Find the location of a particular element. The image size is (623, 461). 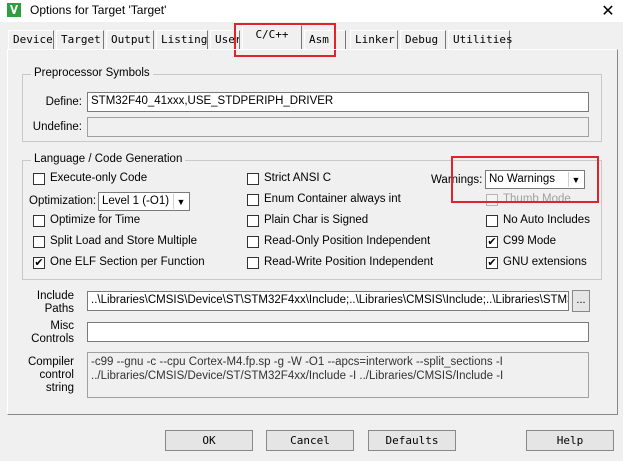

ro-pi-checkbox is located at coordinates (253, 242).